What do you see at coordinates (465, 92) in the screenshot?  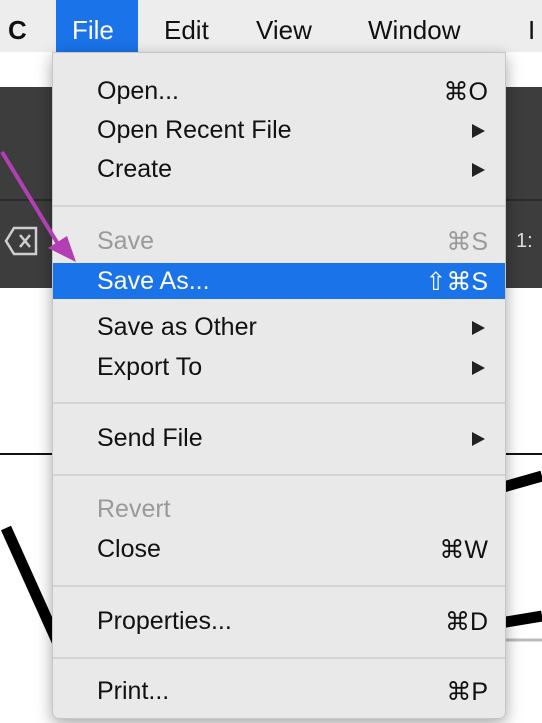 I see `shortcut-label: ⌘O` at bounding box center [465, 92].